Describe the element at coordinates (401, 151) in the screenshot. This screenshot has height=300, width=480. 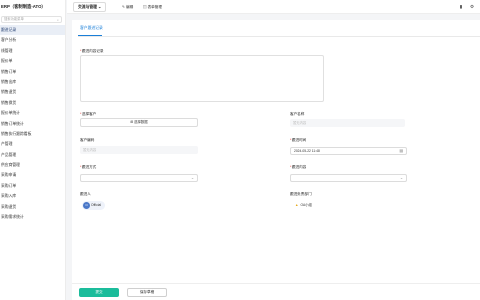
I see `calendar-icon: ▦` at that location.